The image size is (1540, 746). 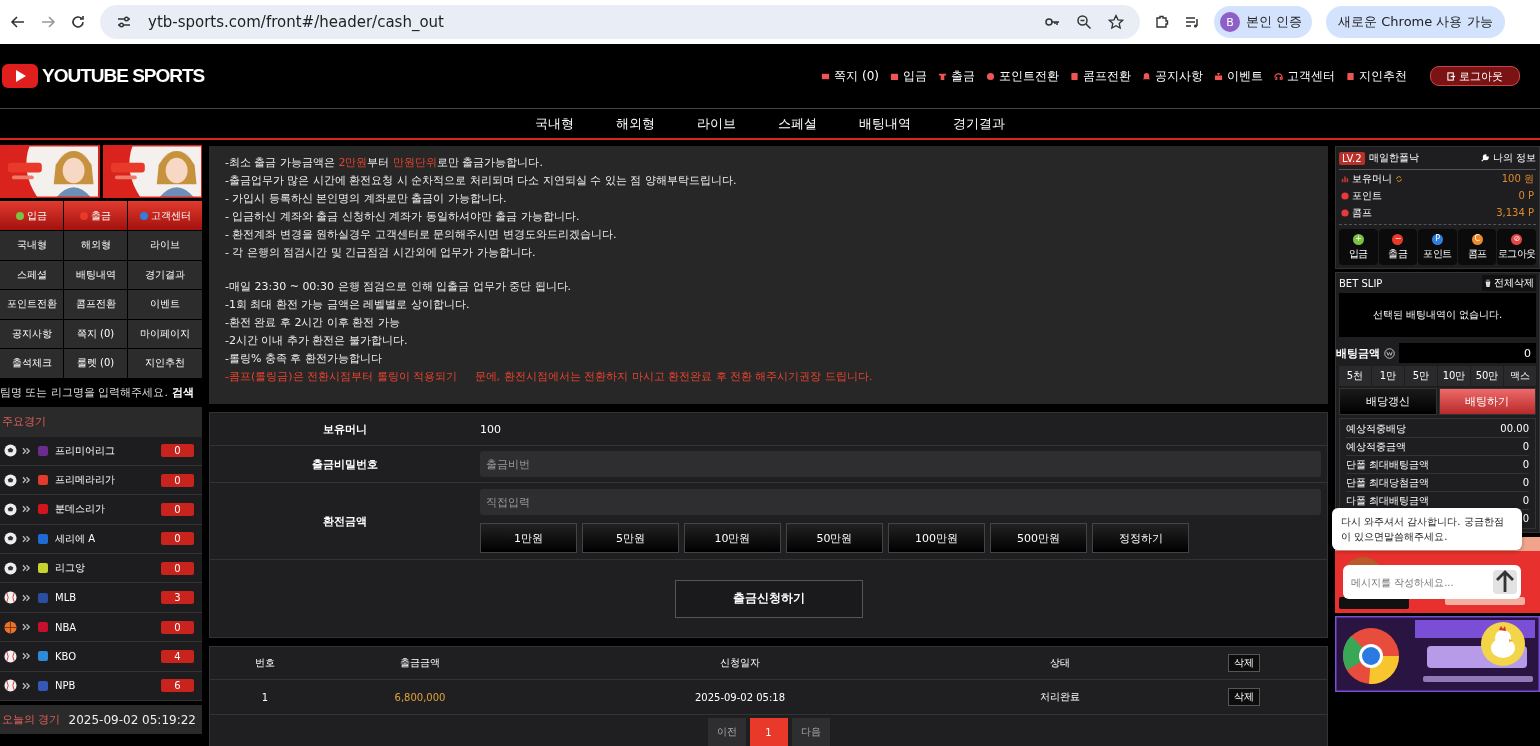 What do you see at coordinates (732, 538) in the screenshot?
I see `amount-button: 10만원` at bounding box center [732, 538].